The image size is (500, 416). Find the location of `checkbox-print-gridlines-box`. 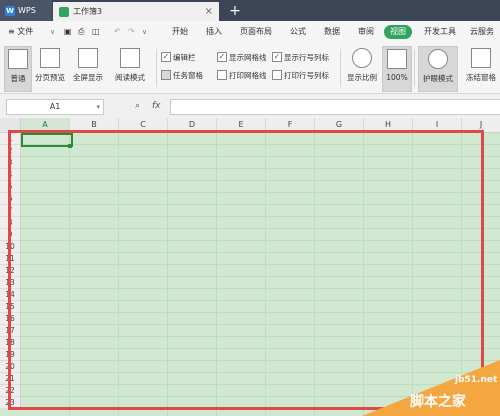

checkbox-print-gridlines-box is located at coordinates (222, 75).